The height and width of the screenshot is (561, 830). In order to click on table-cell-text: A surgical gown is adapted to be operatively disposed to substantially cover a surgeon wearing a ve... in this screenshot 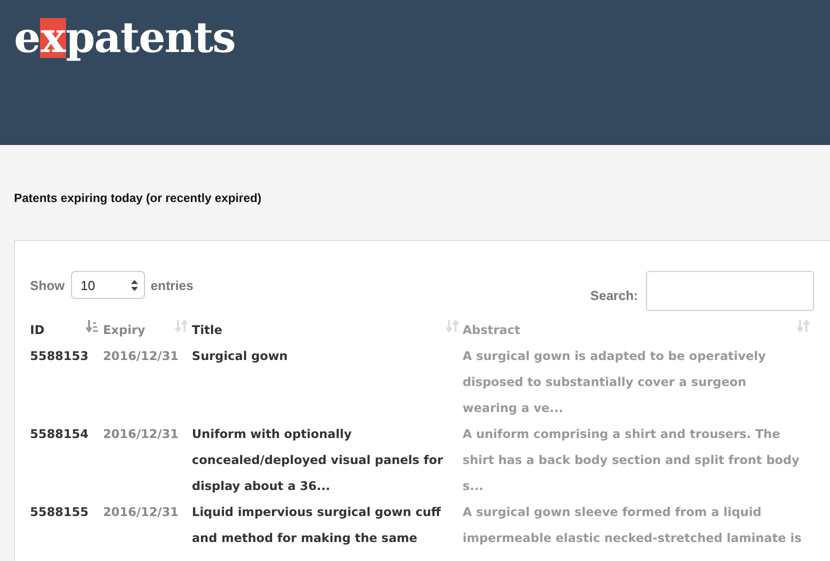, I will do `click(614, 382)`.